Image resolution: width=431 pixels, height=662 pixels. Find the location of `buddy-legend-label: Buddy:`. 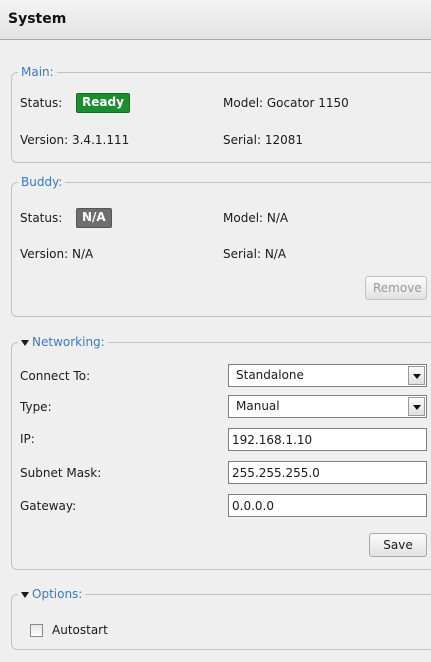

buddy-legend-label: Buddy: is located at coordinates (42, 182).